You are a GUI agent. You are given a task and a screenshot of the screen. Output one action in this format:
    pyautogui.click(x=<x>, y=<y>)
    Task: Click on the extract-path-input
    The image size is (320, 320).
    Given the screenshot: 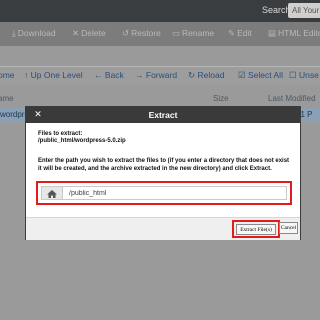 What is the action you would take?
    pyautogui.click(x=175, y=193)
    